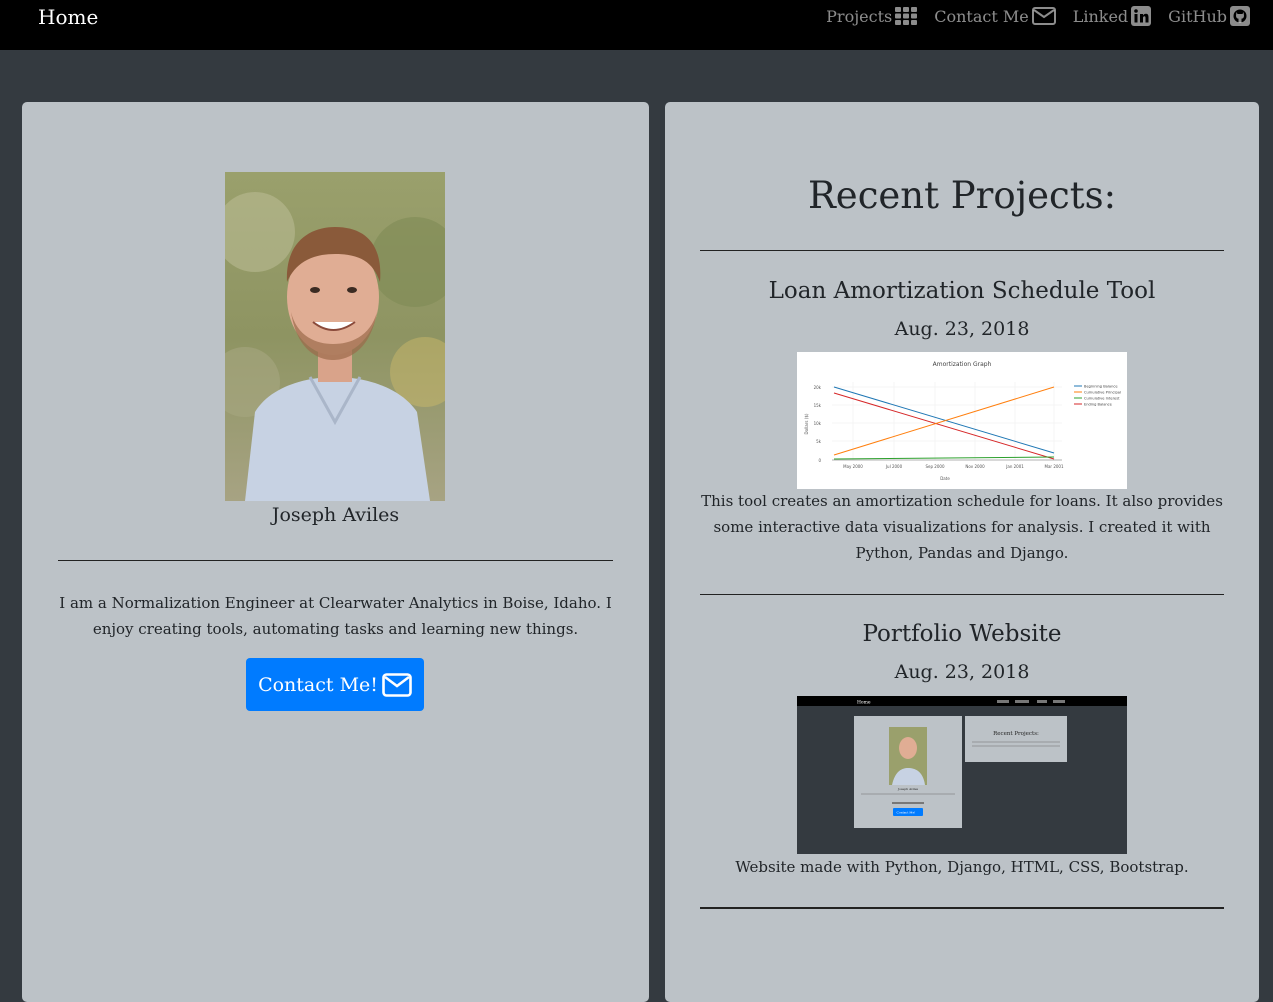  What do you see at coordinates (335, 336) in the screenshot?
I see `profile-photo` at bounding box center [335, 336].